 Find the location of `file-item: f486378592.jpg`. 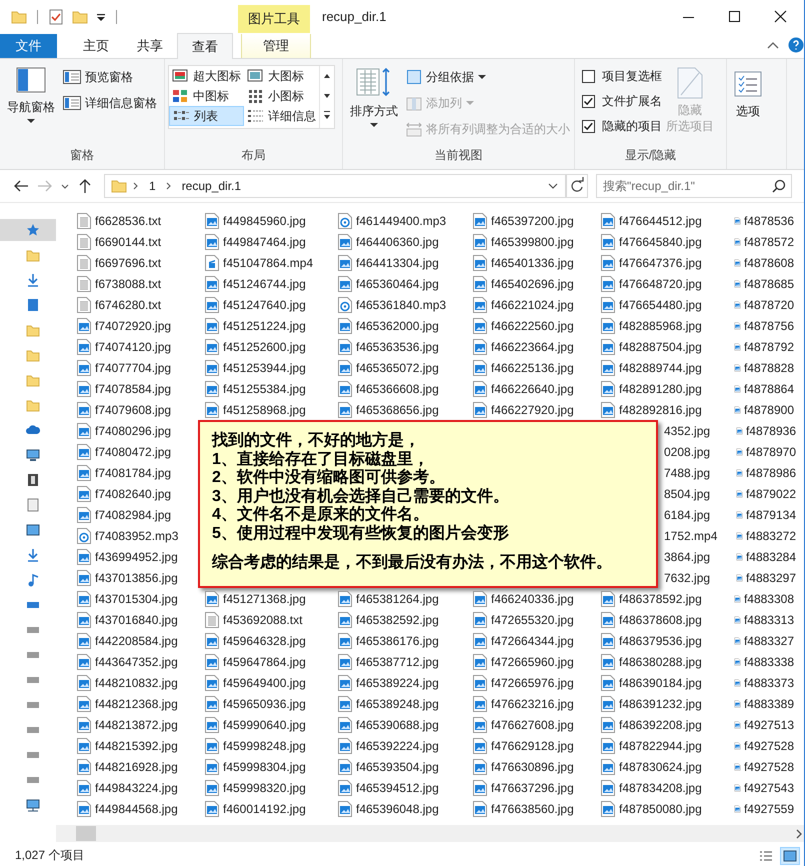

file-item: f486378592.jpg is located at coordinates (667, 598).